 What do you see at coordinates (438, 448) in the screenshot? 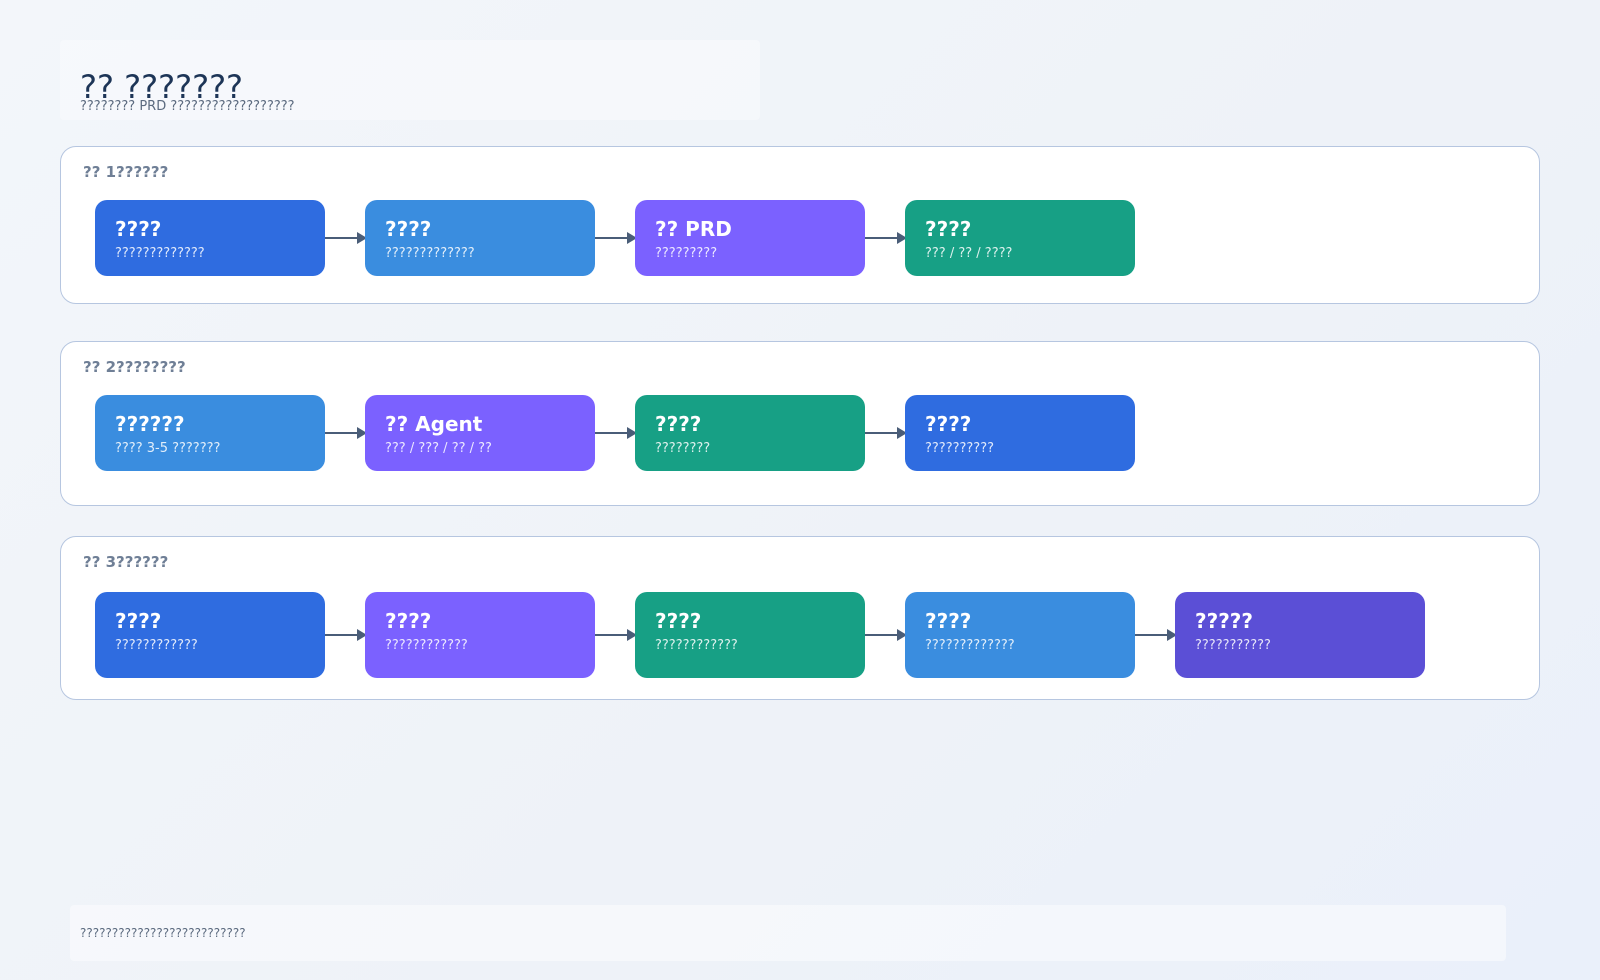
I see `node-subtitle: ??? / ??? / ?? / ??` at bounding box center [438, 448].